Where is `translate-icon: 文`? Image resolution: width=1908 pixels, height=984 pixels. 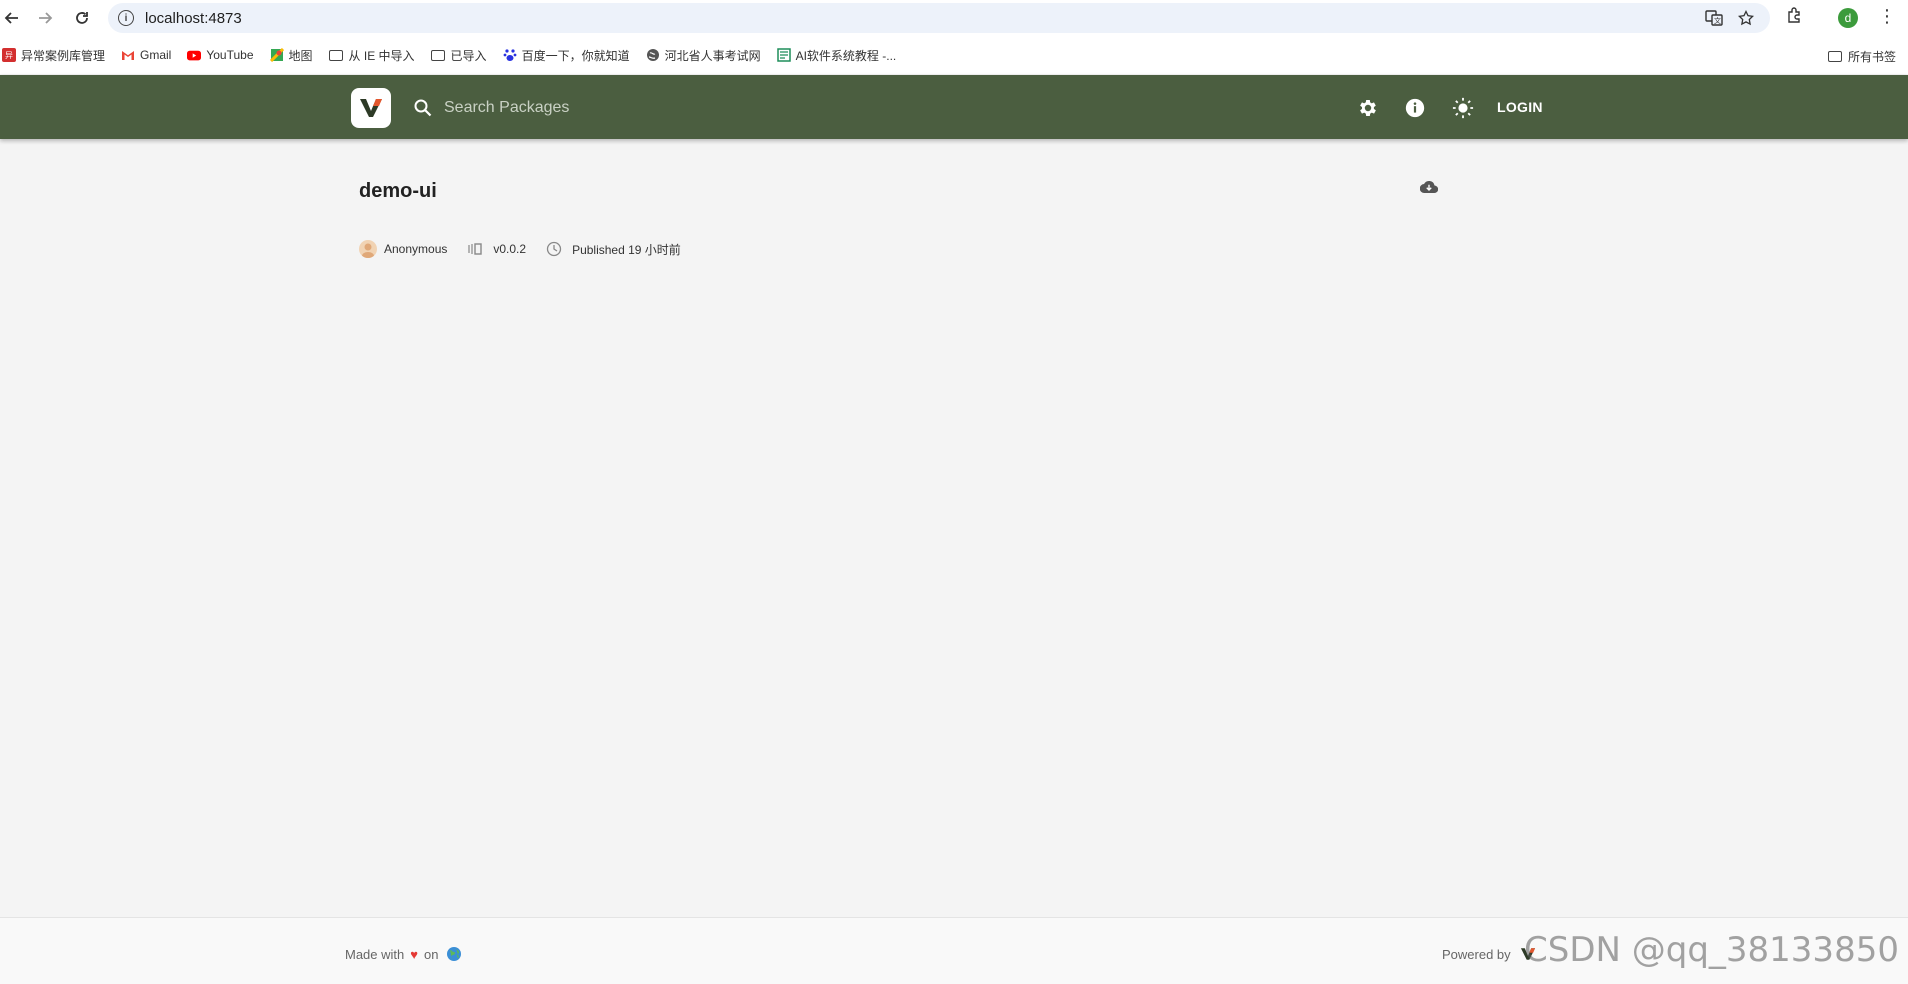 translate-icon: 文 is located at coordinates (1714, 18).